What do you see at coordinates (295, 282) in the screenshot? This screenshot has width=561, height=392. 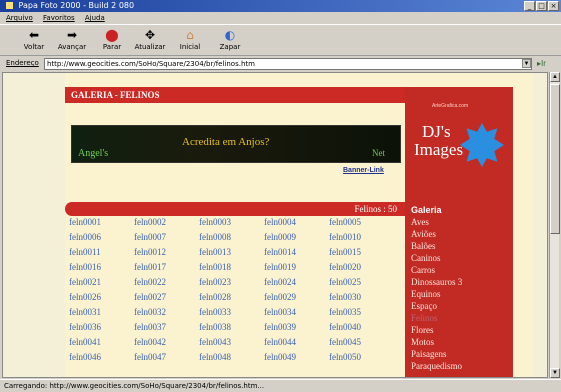 I see `felino-link: feln0024` at bounding box center [295, 282].